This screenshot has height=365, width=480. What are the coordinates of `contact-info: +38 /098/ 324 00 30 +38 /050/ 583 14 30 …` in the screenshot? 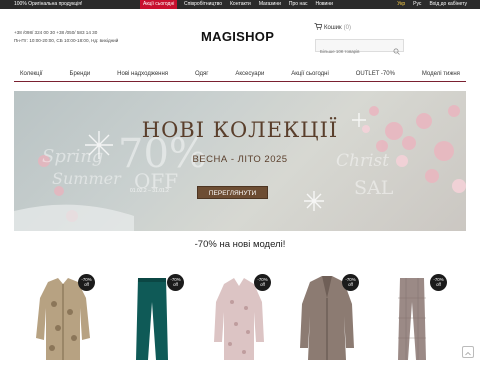 It's located at (66, 37).